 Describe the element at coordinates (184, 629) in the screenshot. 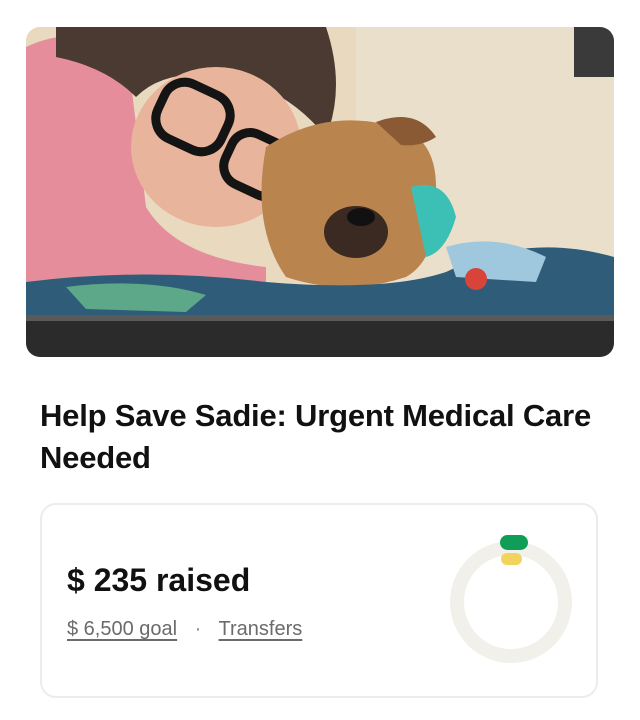

I see `goal-line: $ 6,500 goal · Transfers` at that location.